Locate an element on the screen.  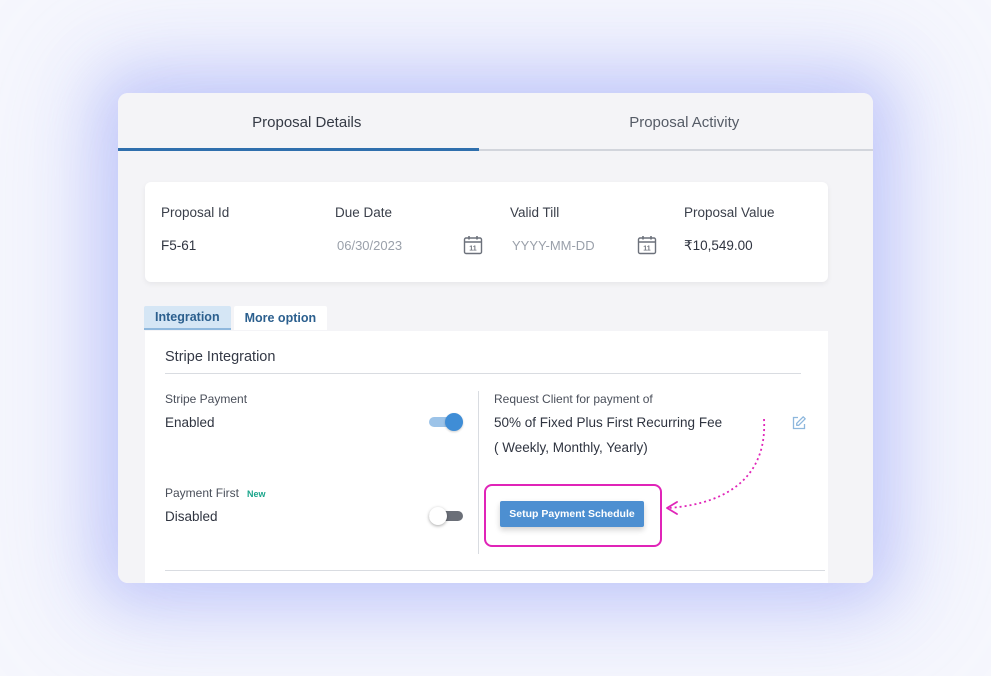
proposal-value-label: Proposal Value is located at coordinates (729, 212).